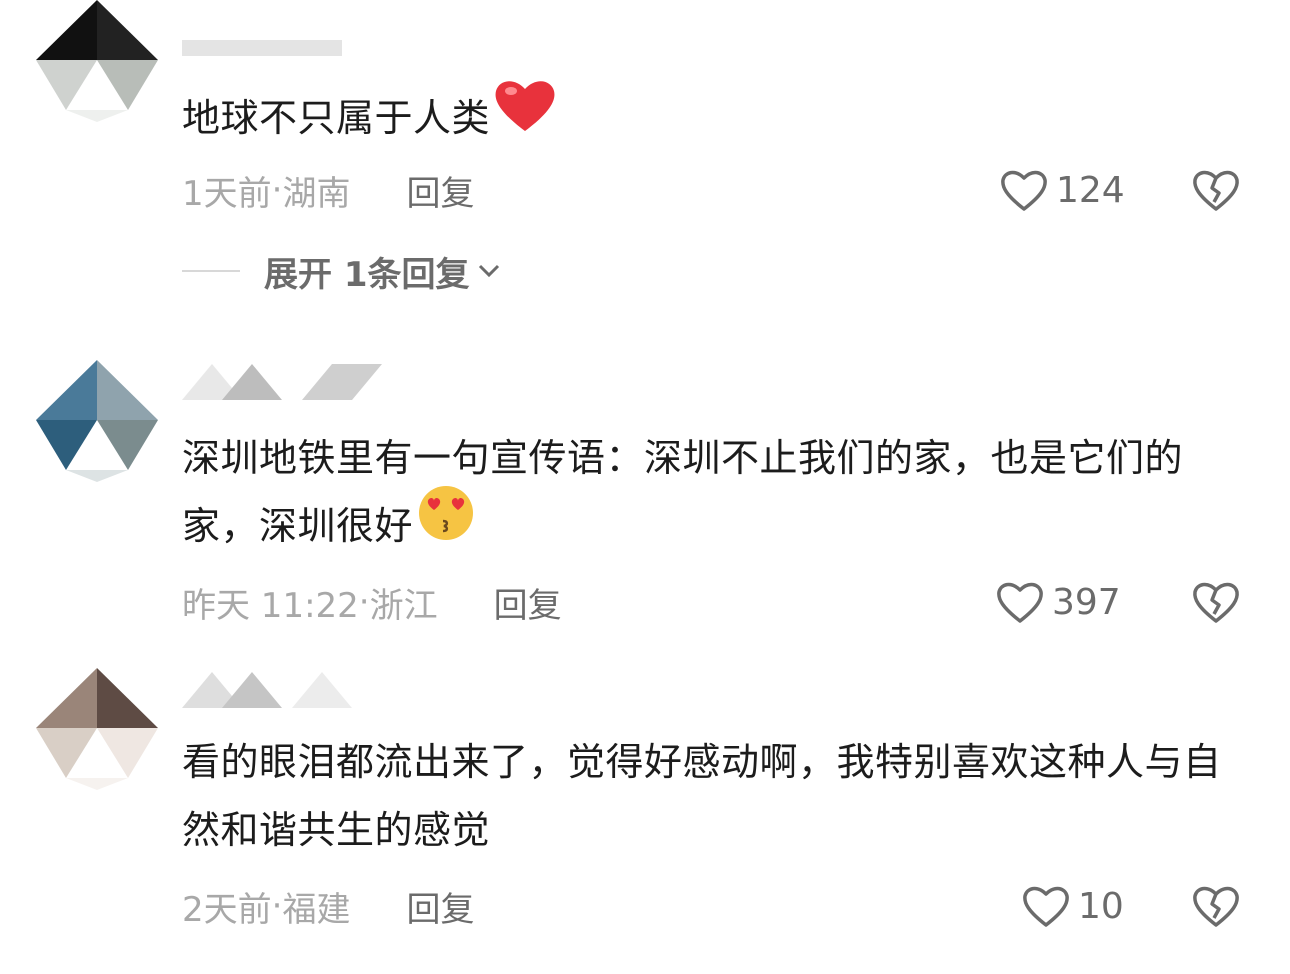  Describe the element at coordinates (316, 909) in the screenshot. I see `comment-location: 福建` at that location.